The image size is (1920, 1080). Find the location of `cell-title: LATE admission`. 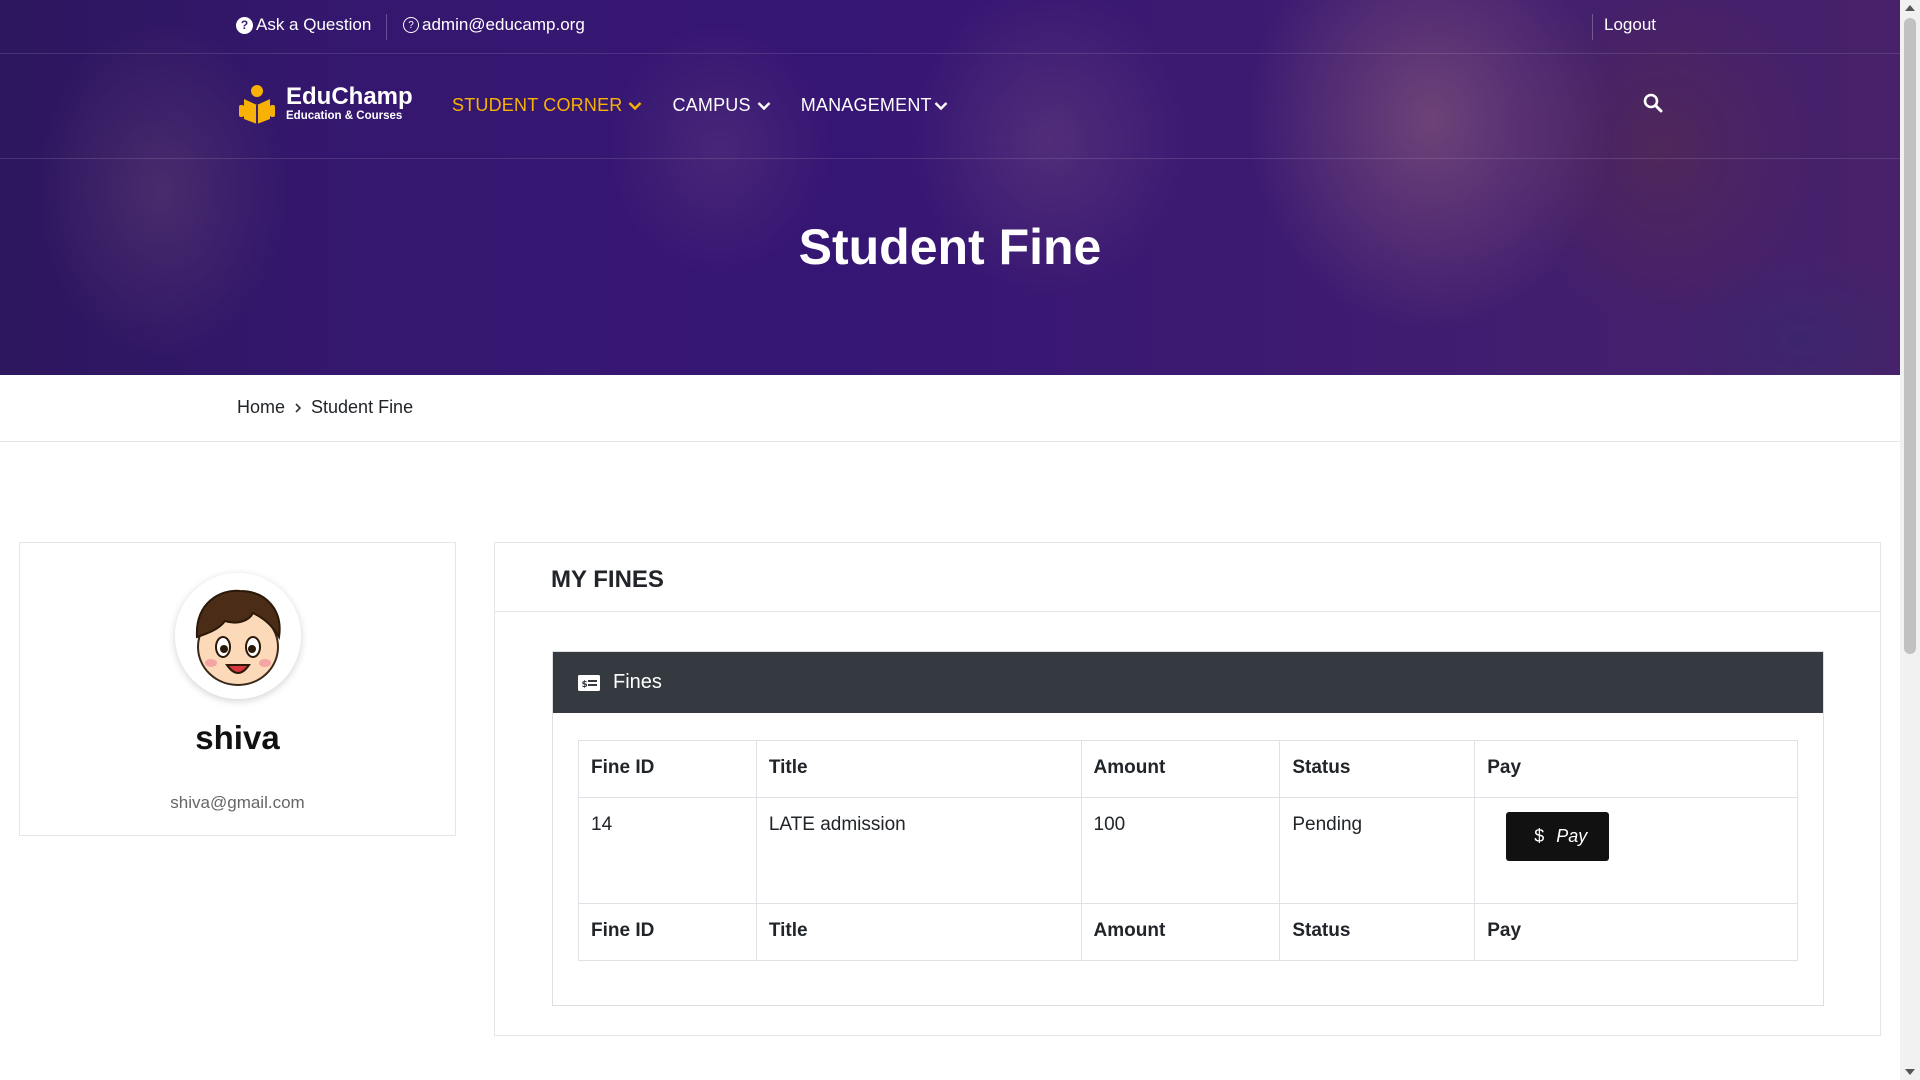

cell-title: LATE admission is located at coordinates (918, 850).